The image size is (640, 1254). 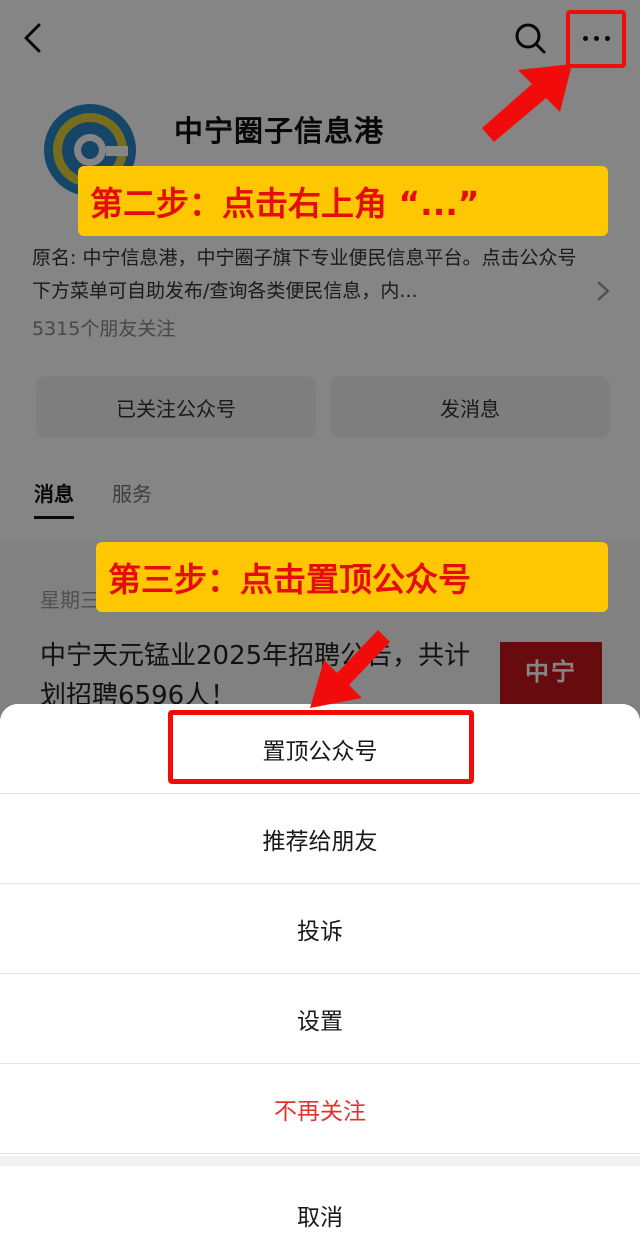 What do you see at coordinates (596, 39) in the screenshot?
I see `more-button-highlight` at bounding box center [596, 39].